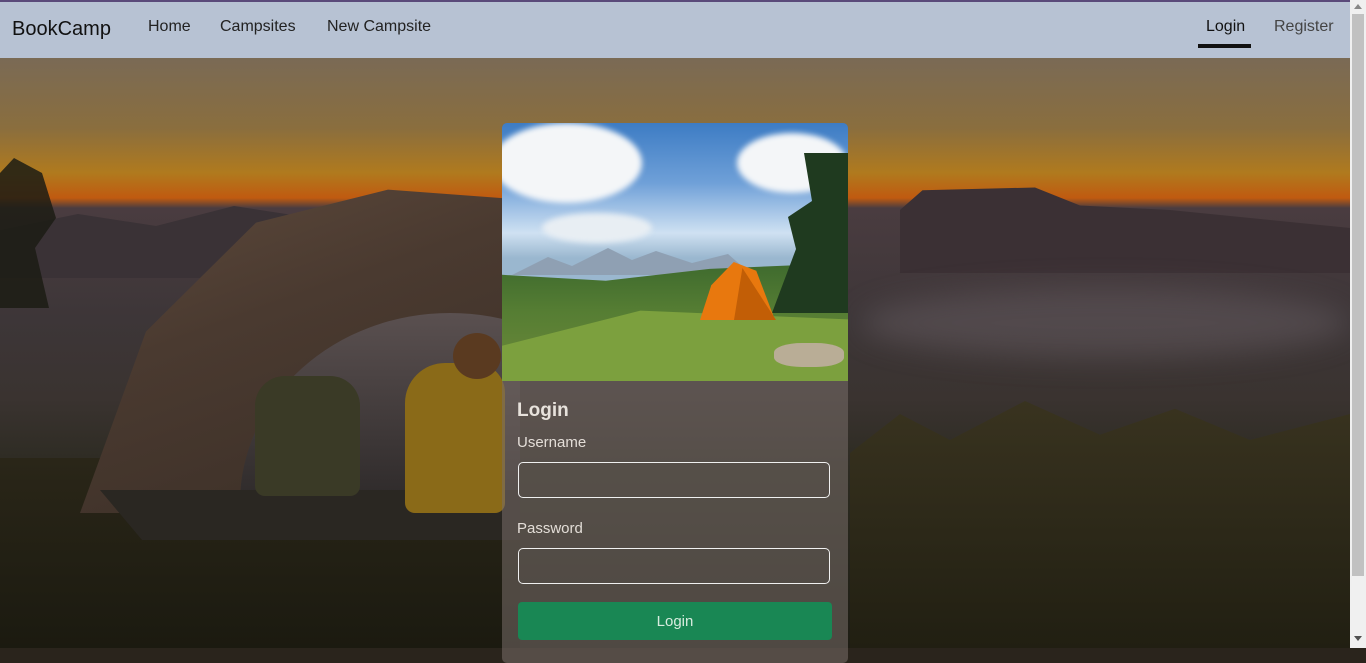 The width and height of the screenshot is (1366, 663). What do you see at coordinates (552, 442) in the screenshot?
I see `username-label: Username` at bounding box center [552, 442].